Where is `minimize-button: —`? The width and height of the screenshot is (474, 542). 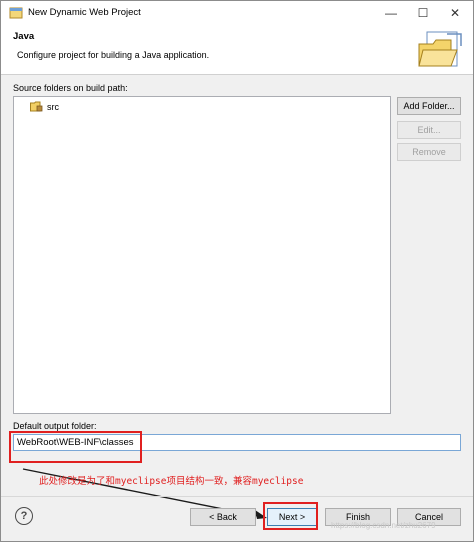
minimize-button: — is located at coordinates (391, 13).